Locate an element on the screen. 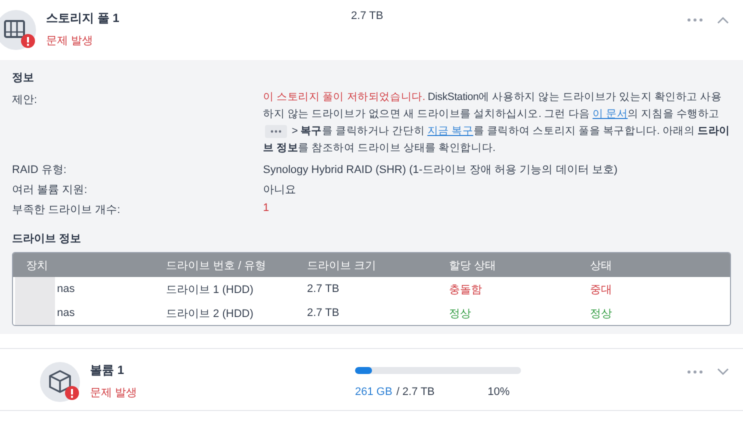 This screenshot has height=430, width=743. field-label: 부족한 드라이브 개수: is located at coordinates (67, 210).